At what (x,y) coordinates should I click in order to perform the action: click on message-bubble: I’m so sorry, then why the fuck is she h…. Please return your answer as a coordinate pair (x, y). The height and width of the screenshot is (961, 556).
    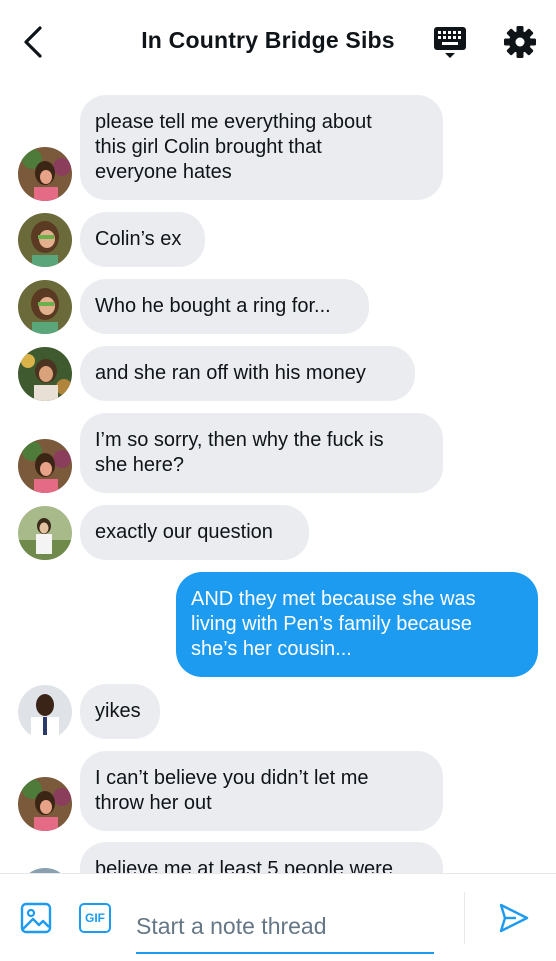
    Looking at the image, I should click on (261, 453).